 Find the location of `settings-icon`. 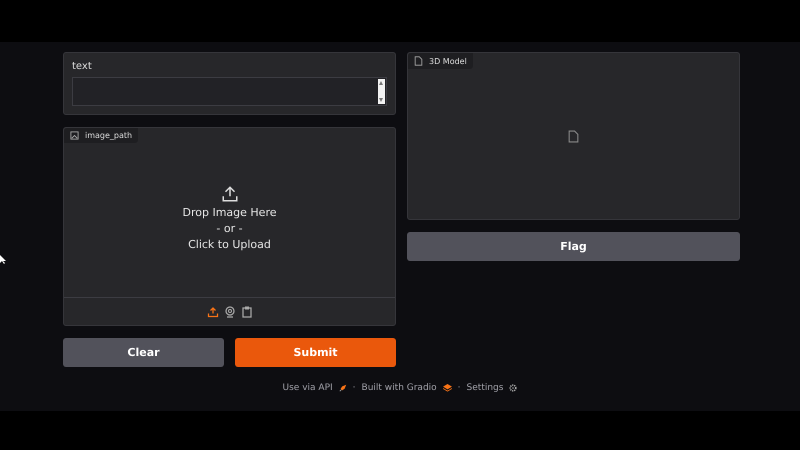

settings-icon is located at coordinates (513, 388).